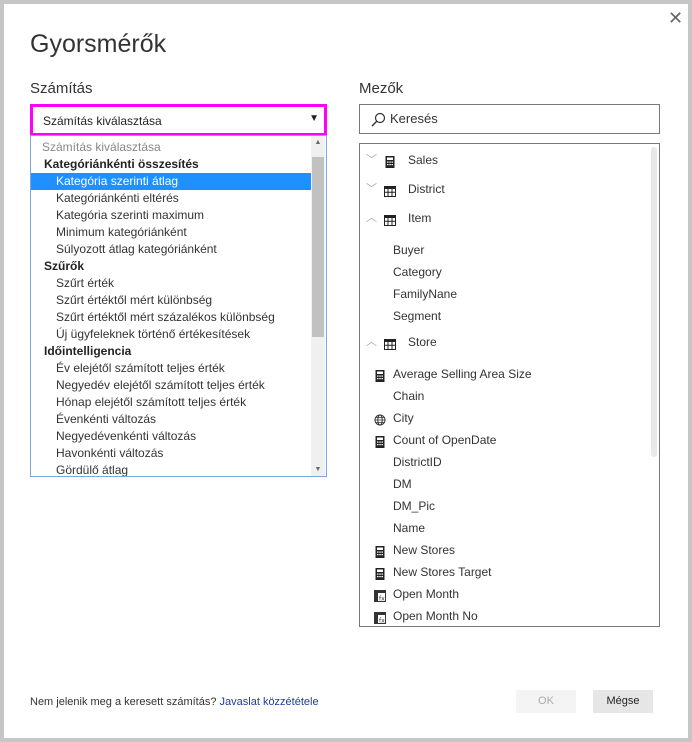 The height and width of the screenshot is (742, 692). I want to click on field-item: DM, so click(505, 484).